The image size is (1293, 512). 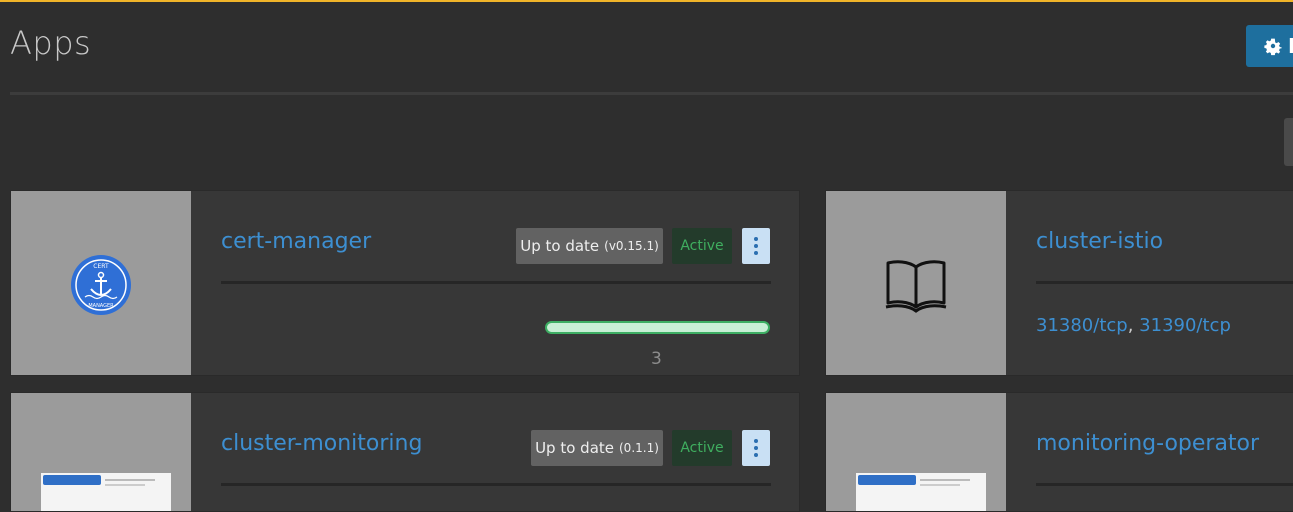 I want to click on port-links: 31380/tcp, 31390/tcp, so click(x=1133, y=325).